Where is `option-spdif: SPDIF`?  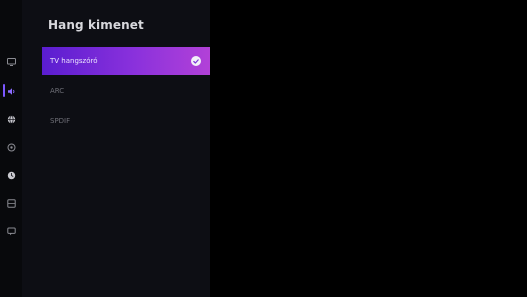 option-spdif: SPDIF is located at coordinates (126, 121).